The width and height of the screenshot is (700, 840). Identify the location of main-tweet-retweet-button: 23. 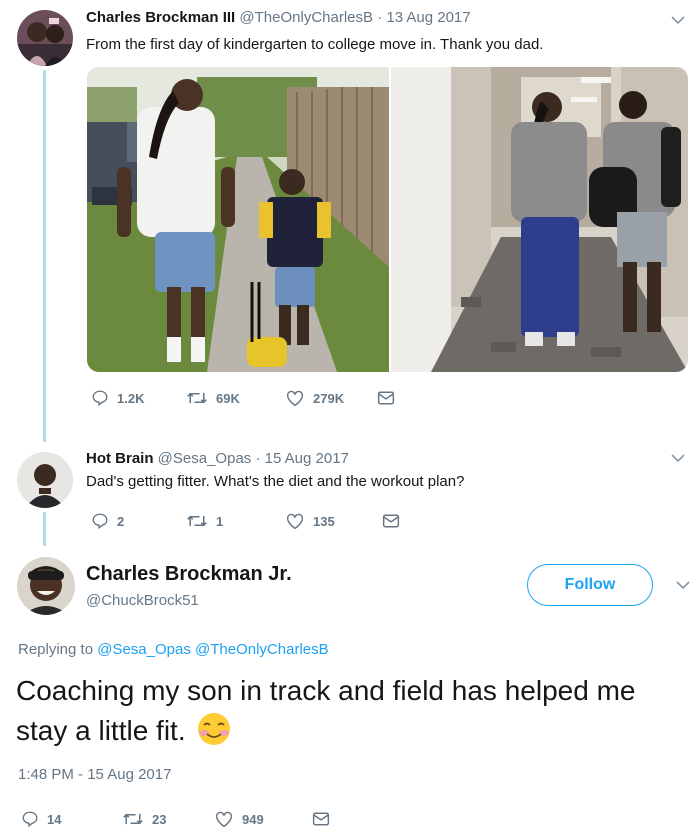
(144, 819).